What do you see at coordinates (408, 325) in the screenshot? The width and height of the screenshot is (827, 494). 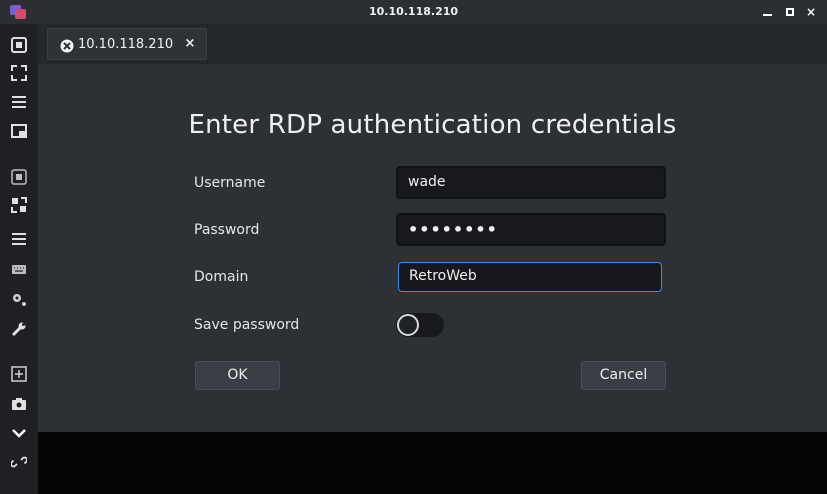 I see `toggle-knob` at bounding box center [408, 325].